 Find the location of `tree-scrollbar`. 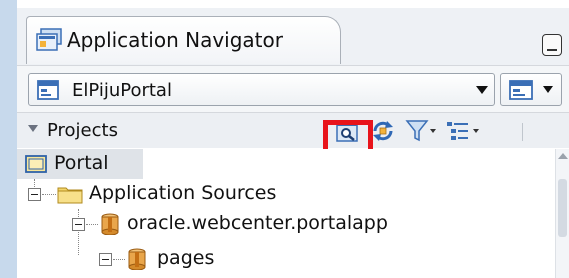

tree-scrollbar is located at coordinates (562, 213).